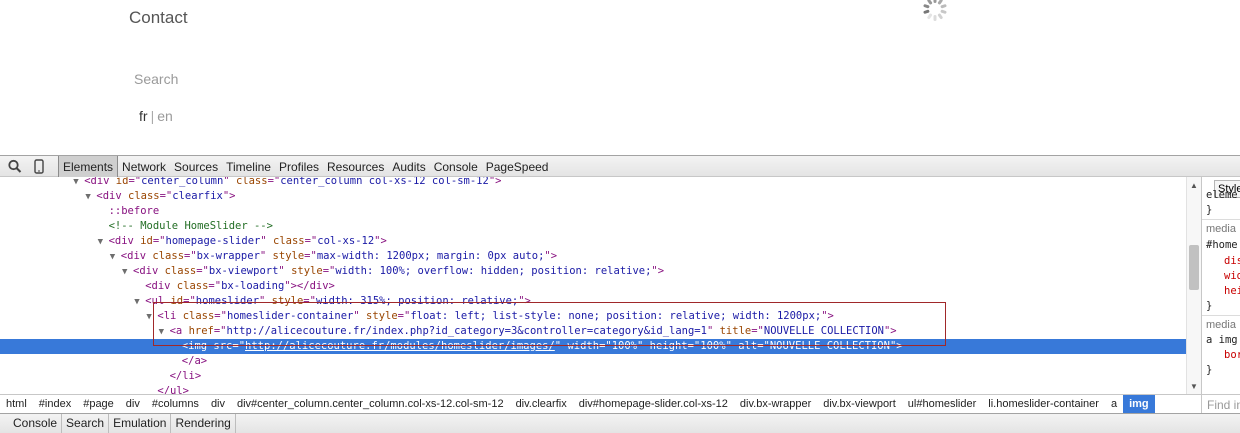 The width and height of the screenshot is (1240, 433). I want to click on tab-profiles: Profiles, so click(299, 166).